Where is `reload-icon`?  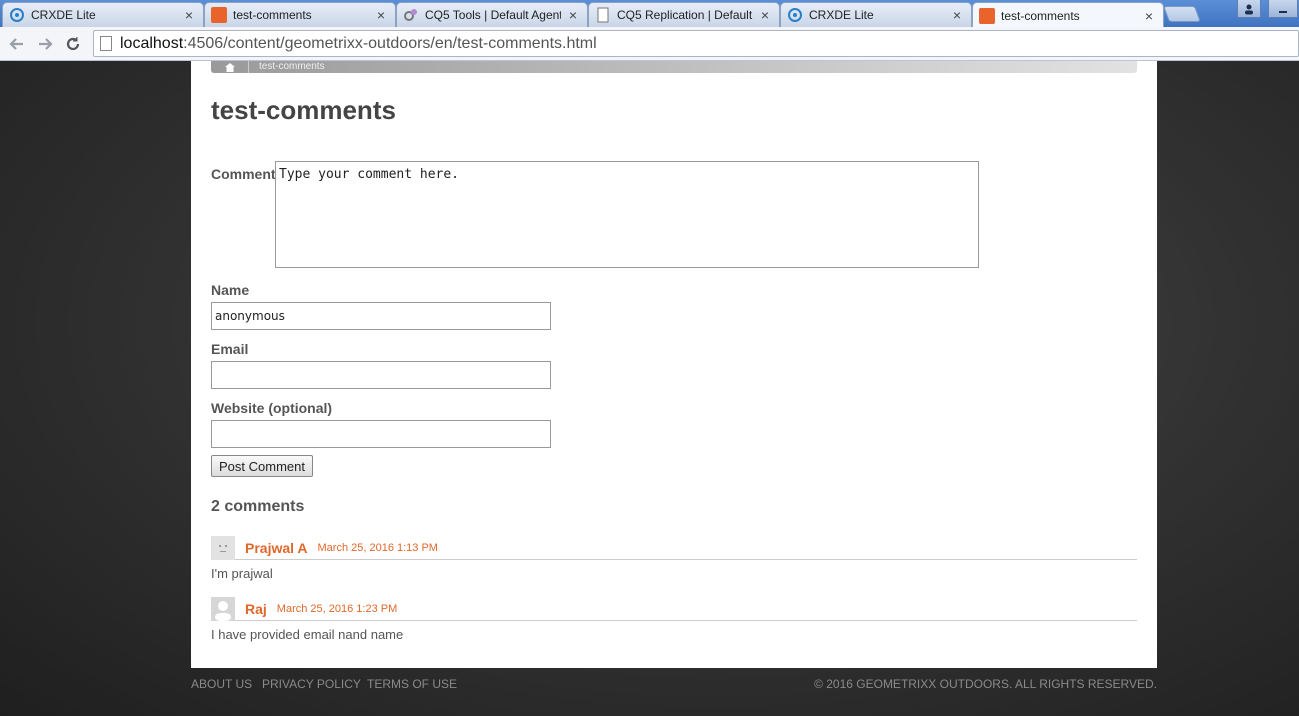
reload-icon is located at coordinates (73, 44).